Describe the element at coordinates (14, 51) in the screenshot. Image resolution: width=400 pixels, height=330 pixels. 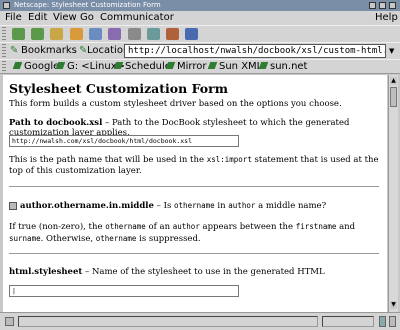
I see `bookmarks-icon: ✎` at that location.